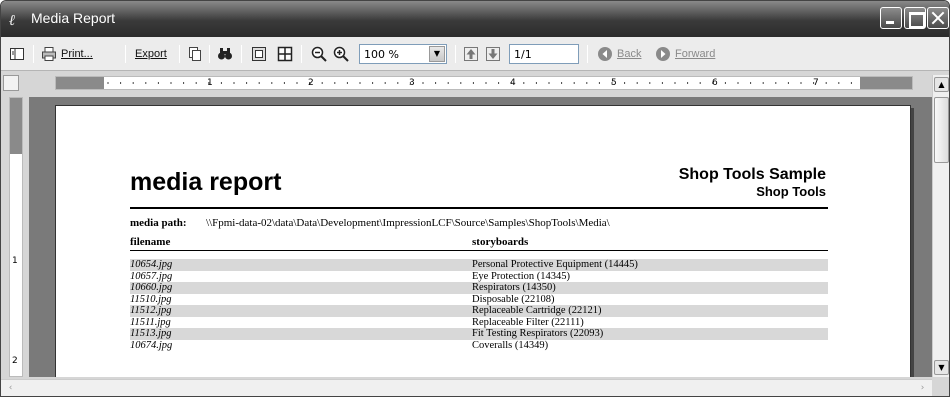 Image resolution: width=950 pixels, height=397 pixels. Describe the element at coordinates (715, 83) in the screenshot. I see `ruler-number: 6` at that location.